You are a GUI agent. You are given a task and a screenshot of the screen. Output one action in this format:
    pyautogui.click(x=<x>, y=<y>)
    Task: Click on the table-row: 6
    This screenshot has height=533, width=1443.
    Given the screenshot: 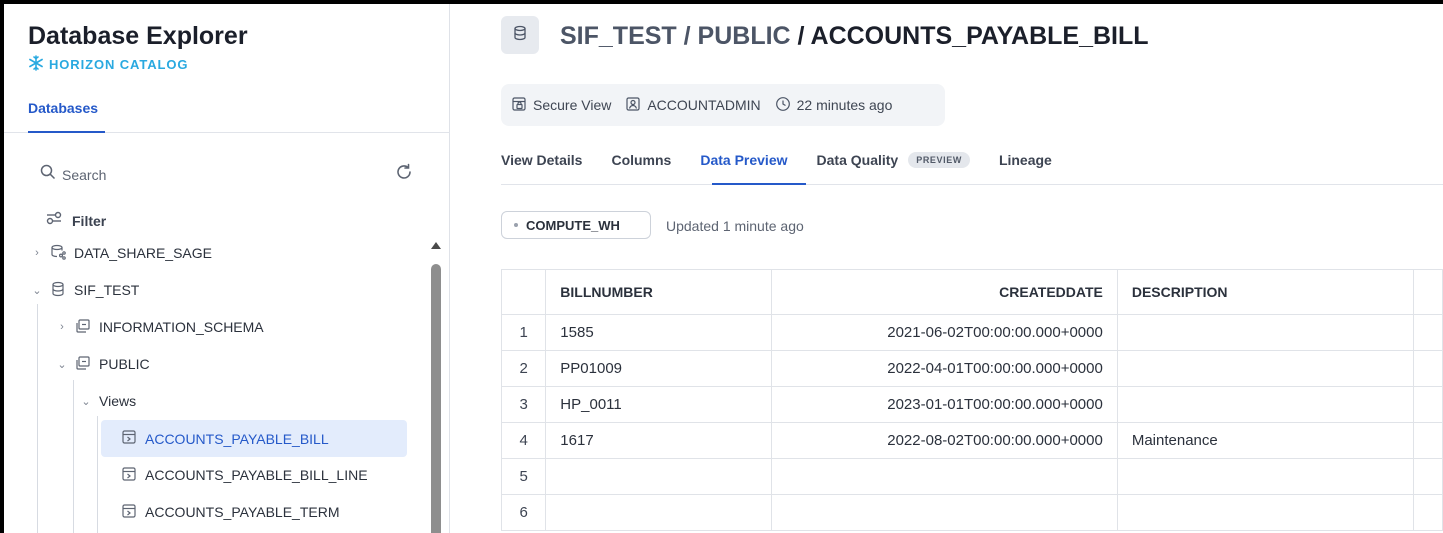 What is the action you would take?
    pyautogui.click(x=971, y=512)
    